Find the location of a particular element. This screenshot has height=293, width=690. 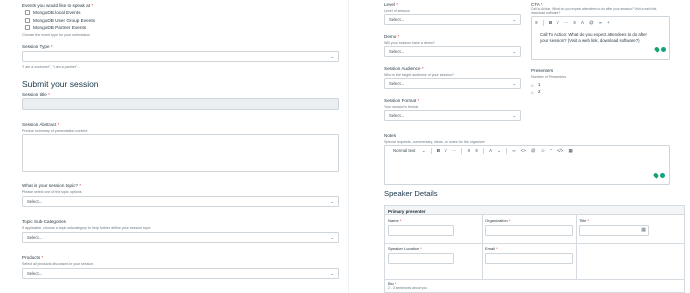

subcategories-select: Select... ⌄ is located at coordinates (180, 237).